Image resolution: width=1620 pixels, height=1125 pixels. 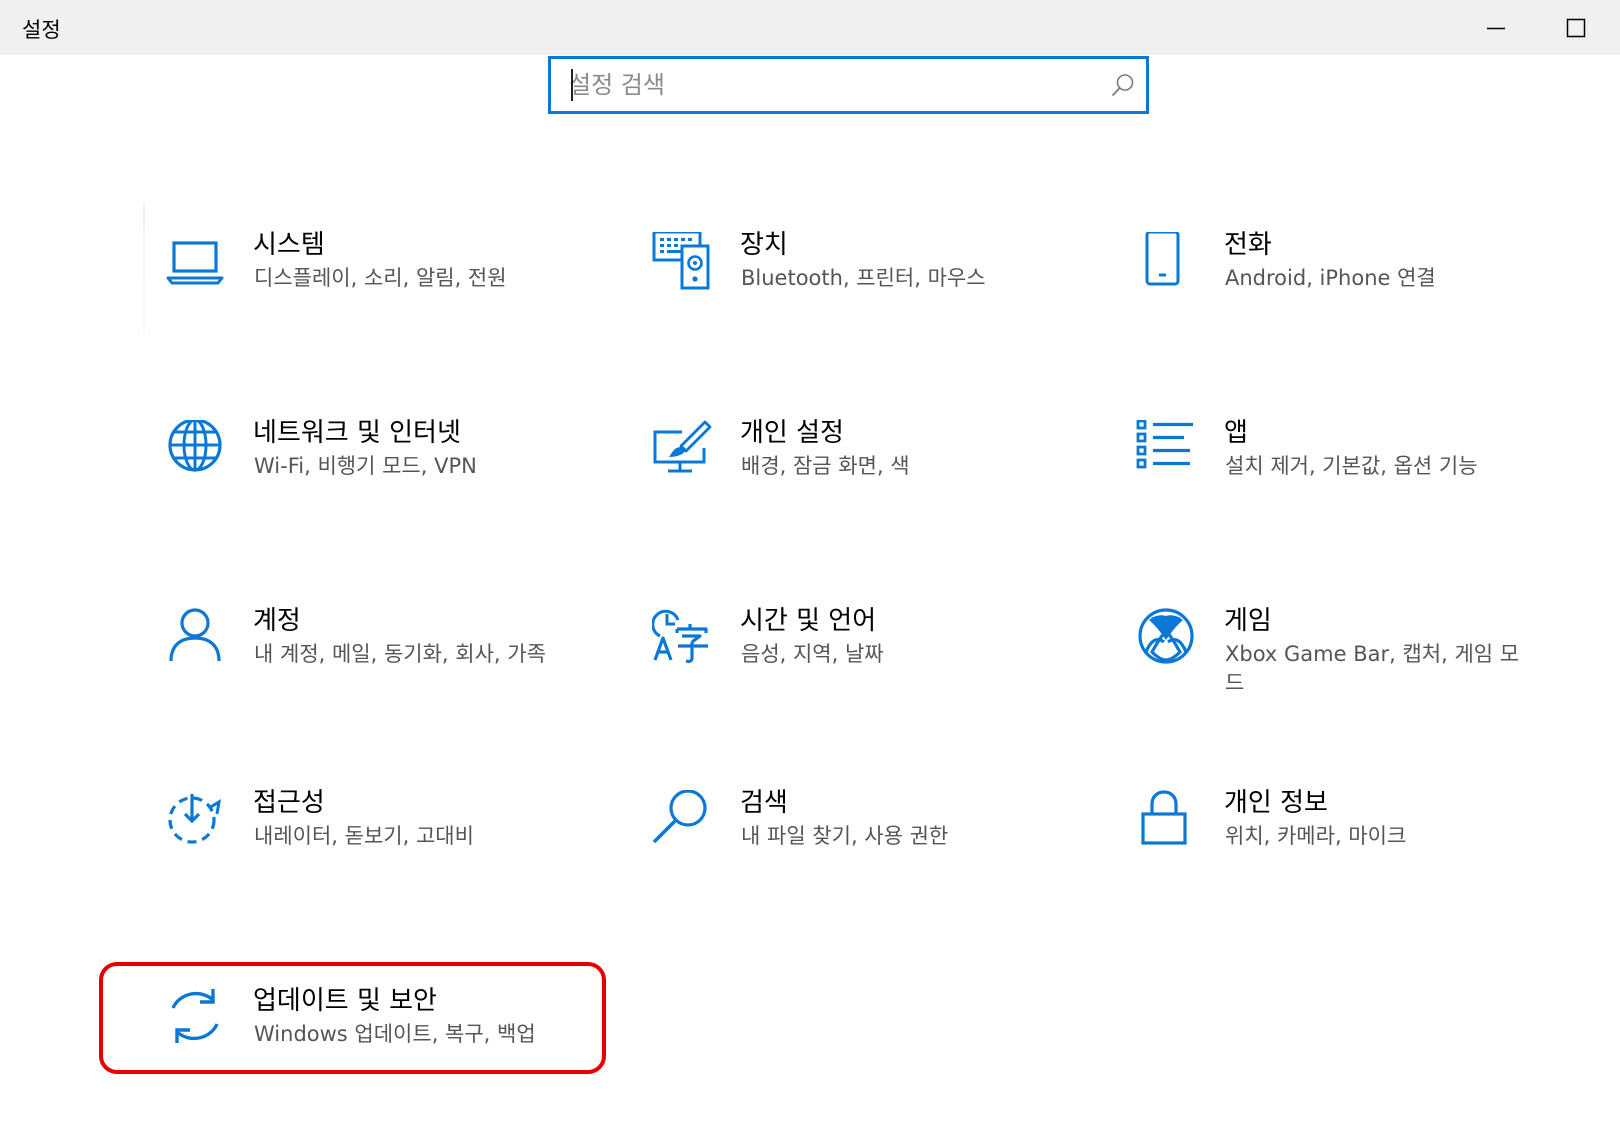 I want to click on tile-title: 시간 및 언어, so click(x=808, y=621).